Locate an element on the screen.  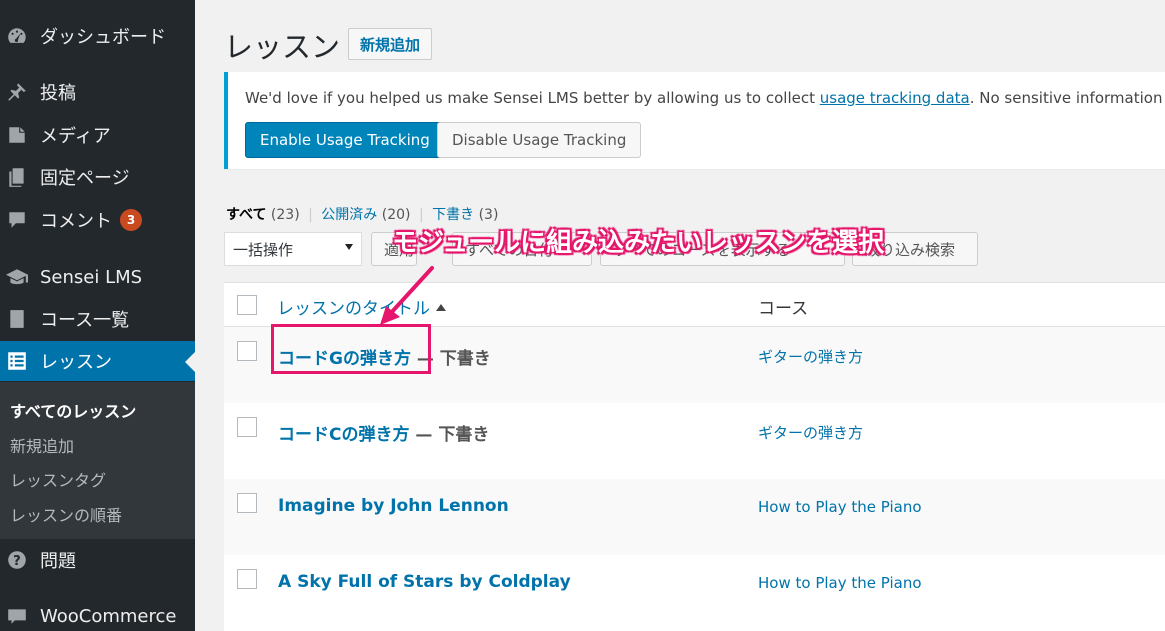
sidebar-item-posts: 投稿 is located at coordinates (97, 92).